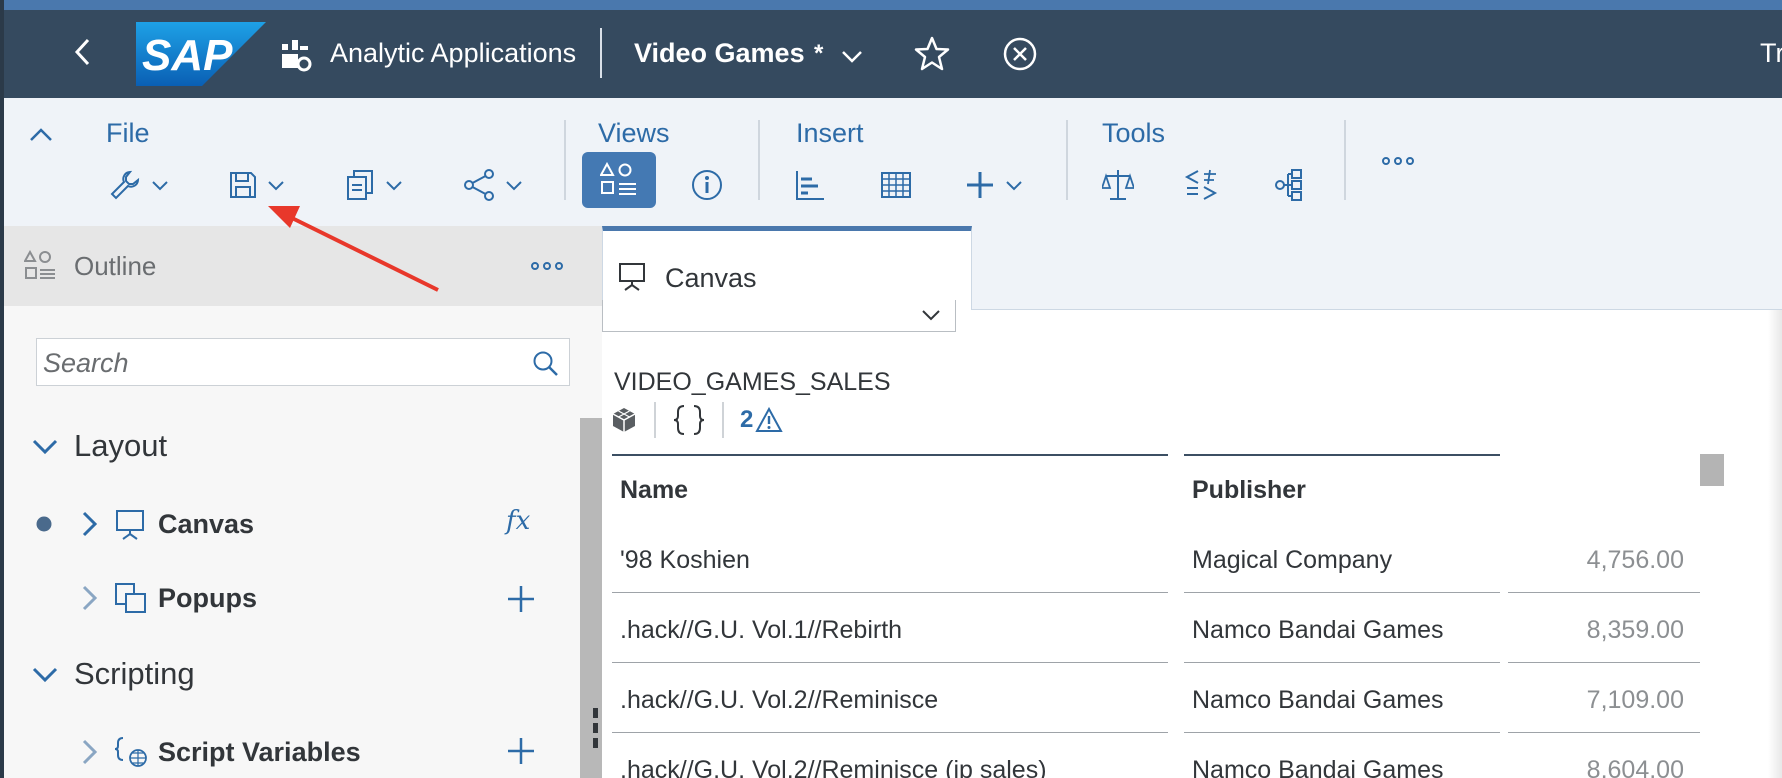  What do you see at coordinates (634, 133) in the screenshot?
I see `toolbar-group-views: Views` at bounding box center [634, 133].